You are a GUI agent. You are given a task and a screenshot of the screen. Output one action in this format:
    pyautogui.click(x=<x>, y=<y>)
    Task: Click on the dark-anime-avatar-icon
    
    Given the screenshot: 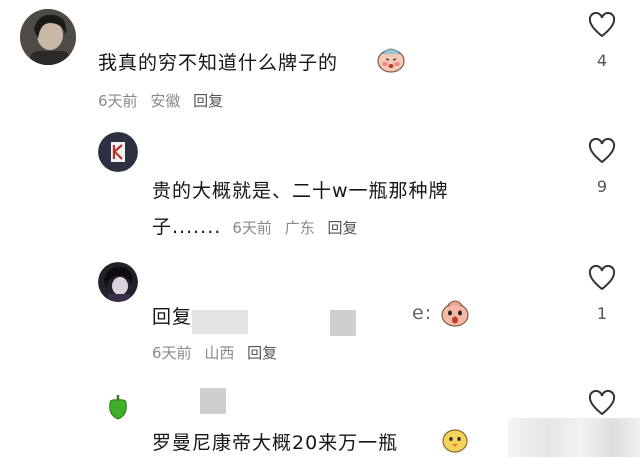 What is the action you would take?
    pyautogui.click(x=118, y=282)
    